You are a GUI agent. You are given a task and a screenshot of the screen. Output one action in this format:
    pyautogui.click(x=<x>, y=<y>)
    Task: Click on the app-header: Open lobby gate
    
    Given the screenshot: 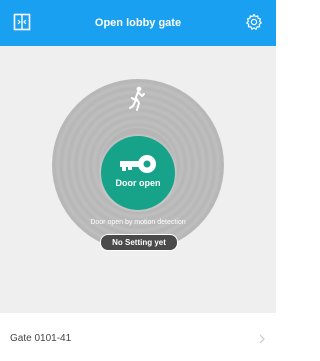 What is the action you would take?
    pyautogui.click(x=138, y=23)
    